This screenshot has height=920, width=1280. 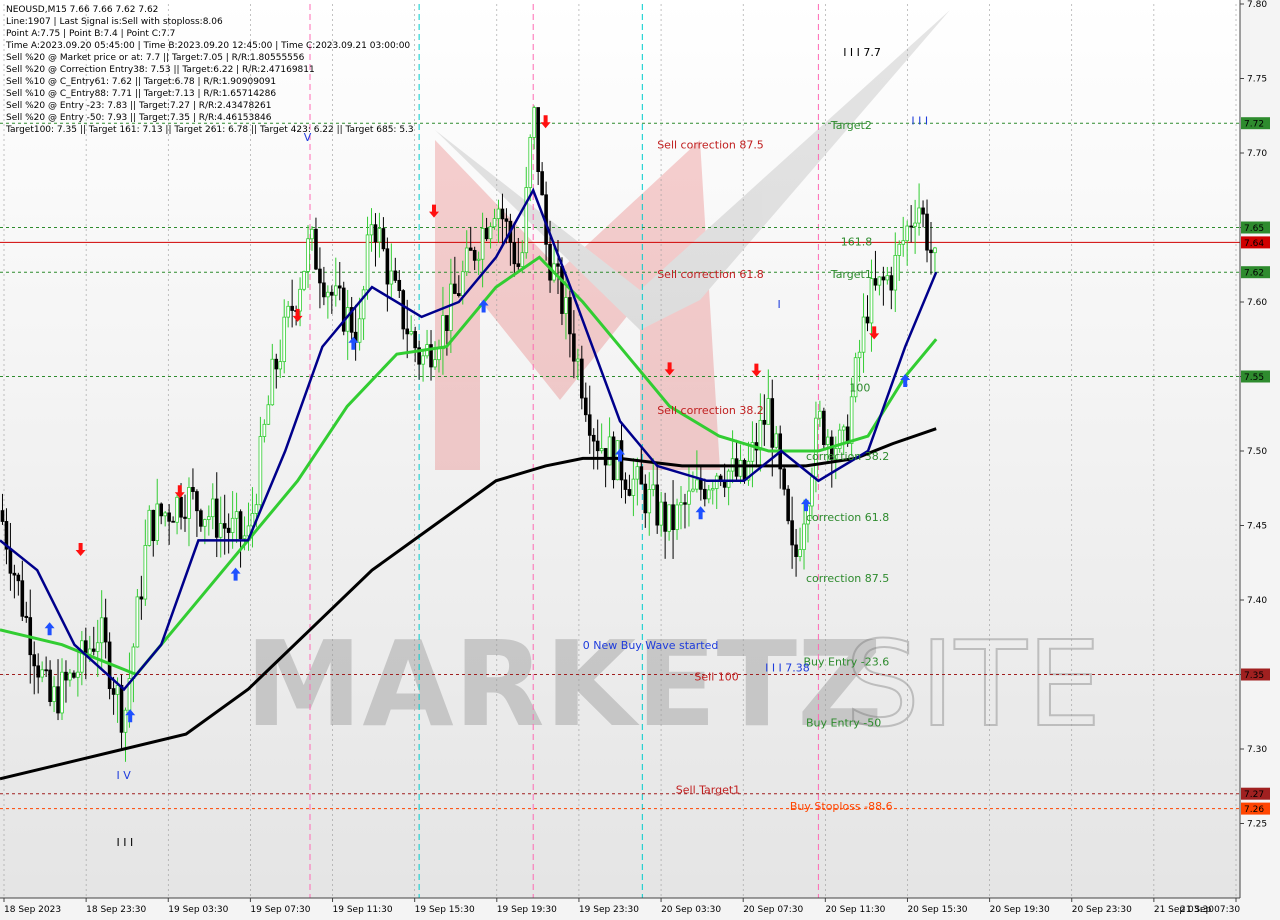 What do you see at coordinates (1254, 229) in the screenshot?
I see `price-badge-label: 7.65` at bounding box center [1254, 229].